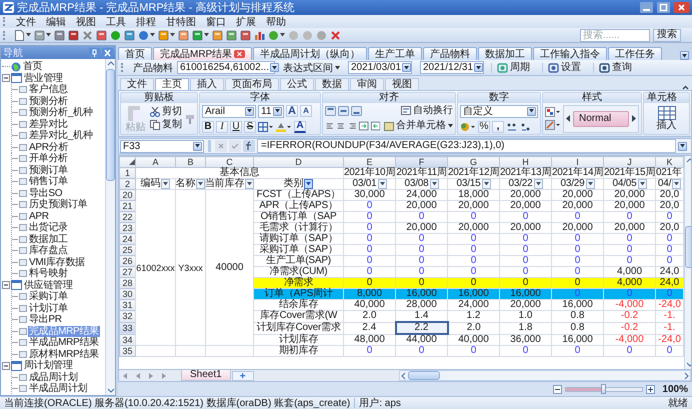  What do you see at coordinates (48, 250) in the screenshot?
I see `tree-item: 库存盘点` at bounding box center [48, 250].